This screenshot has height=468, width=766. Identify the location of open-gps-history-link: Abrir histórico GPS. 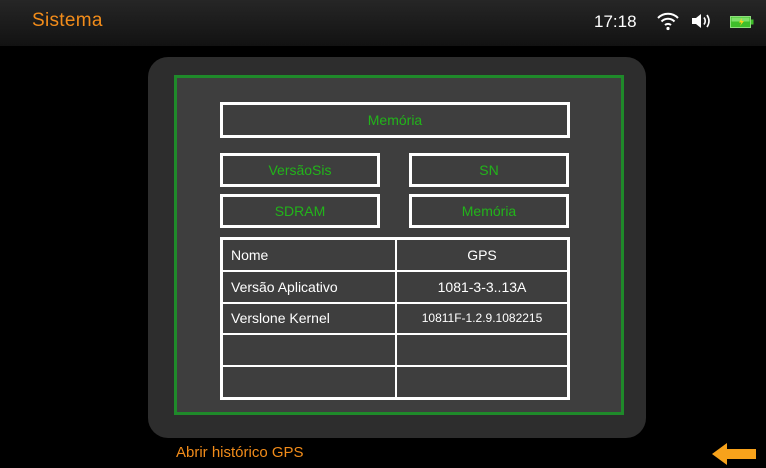
(240, 452).